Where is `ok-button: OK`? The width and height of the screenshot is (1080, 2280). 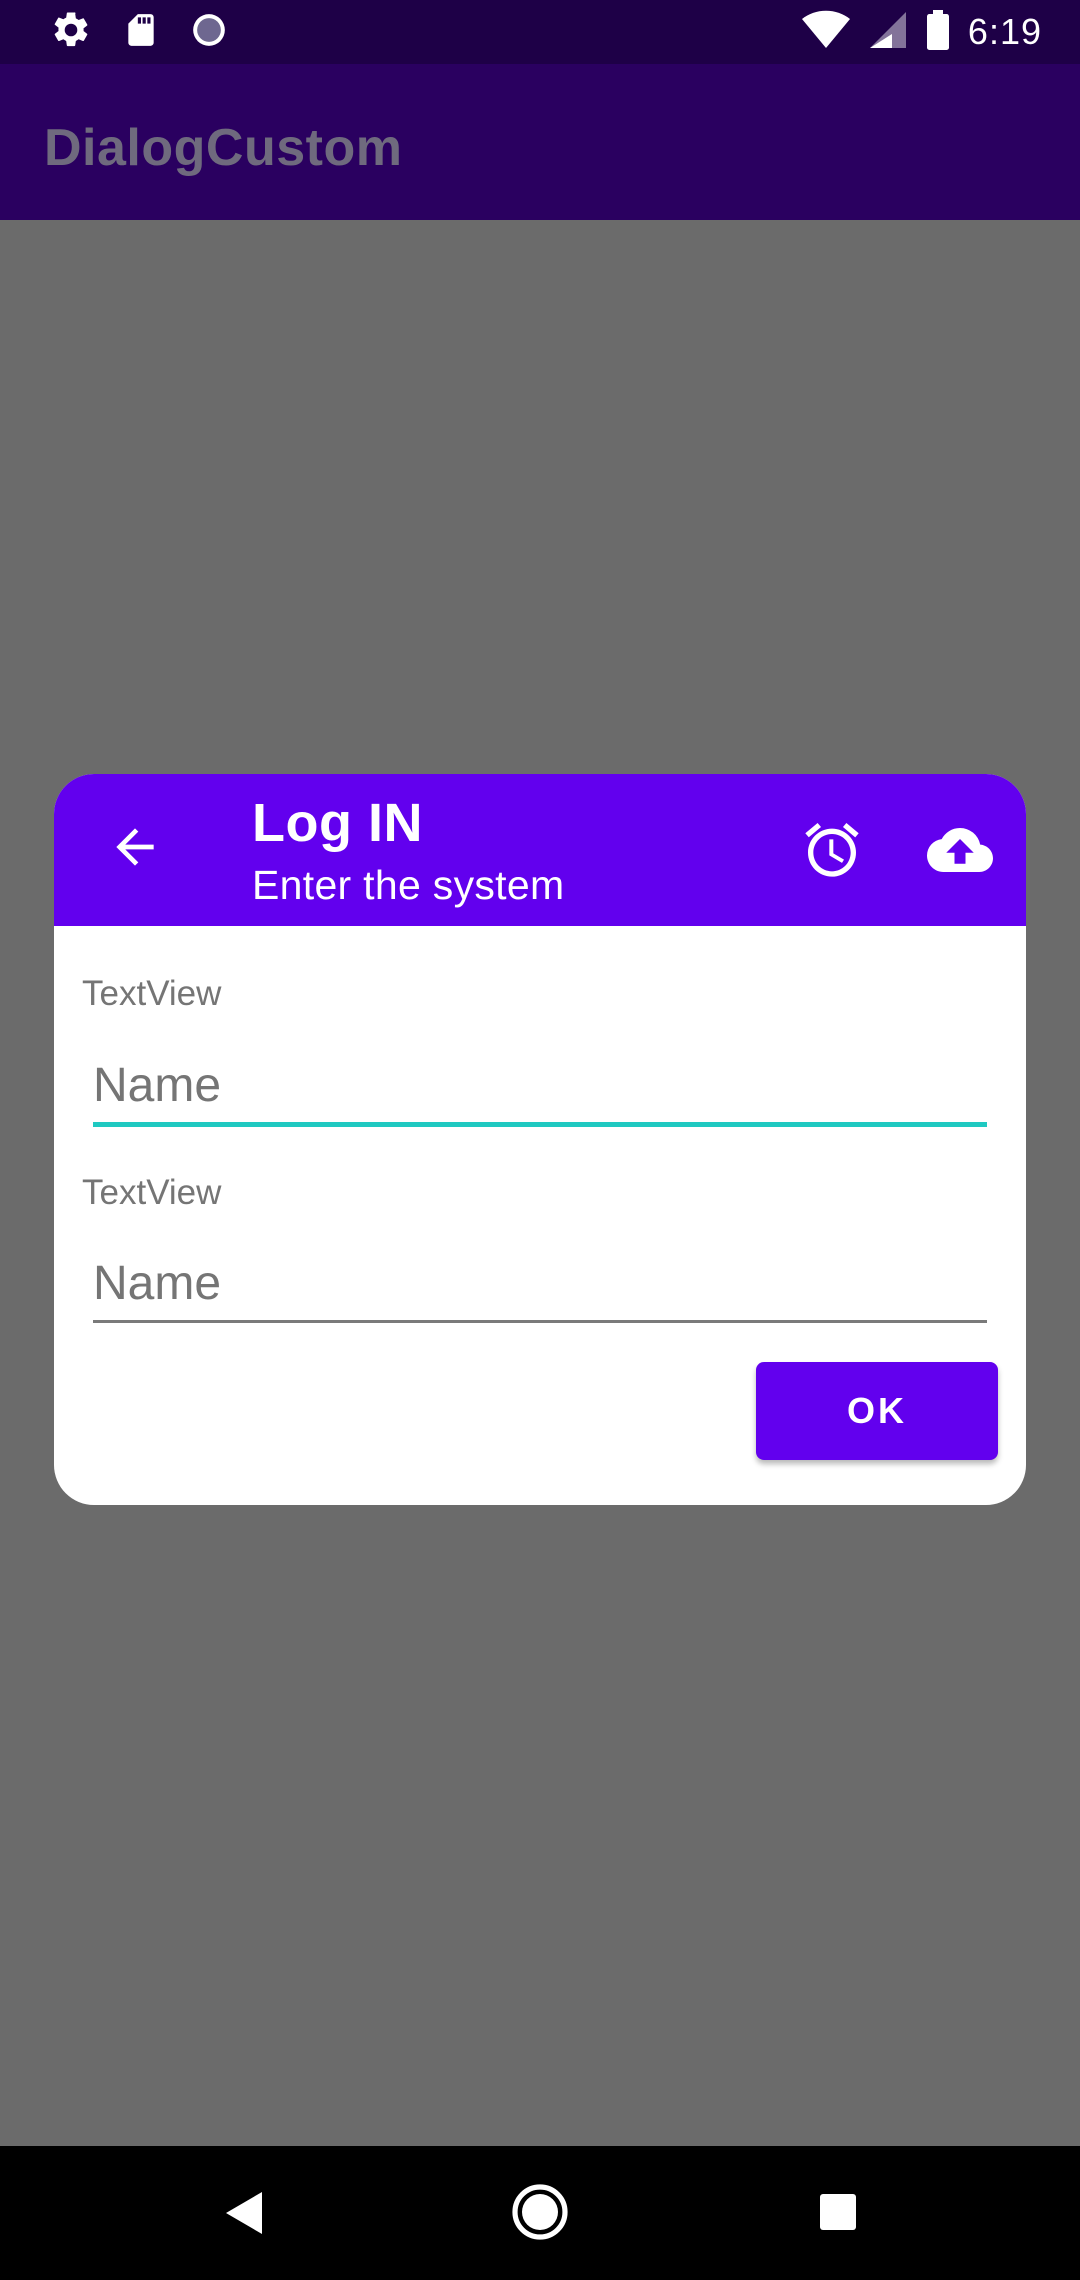 ok-button: OK is located at coordinates (877, 1411).